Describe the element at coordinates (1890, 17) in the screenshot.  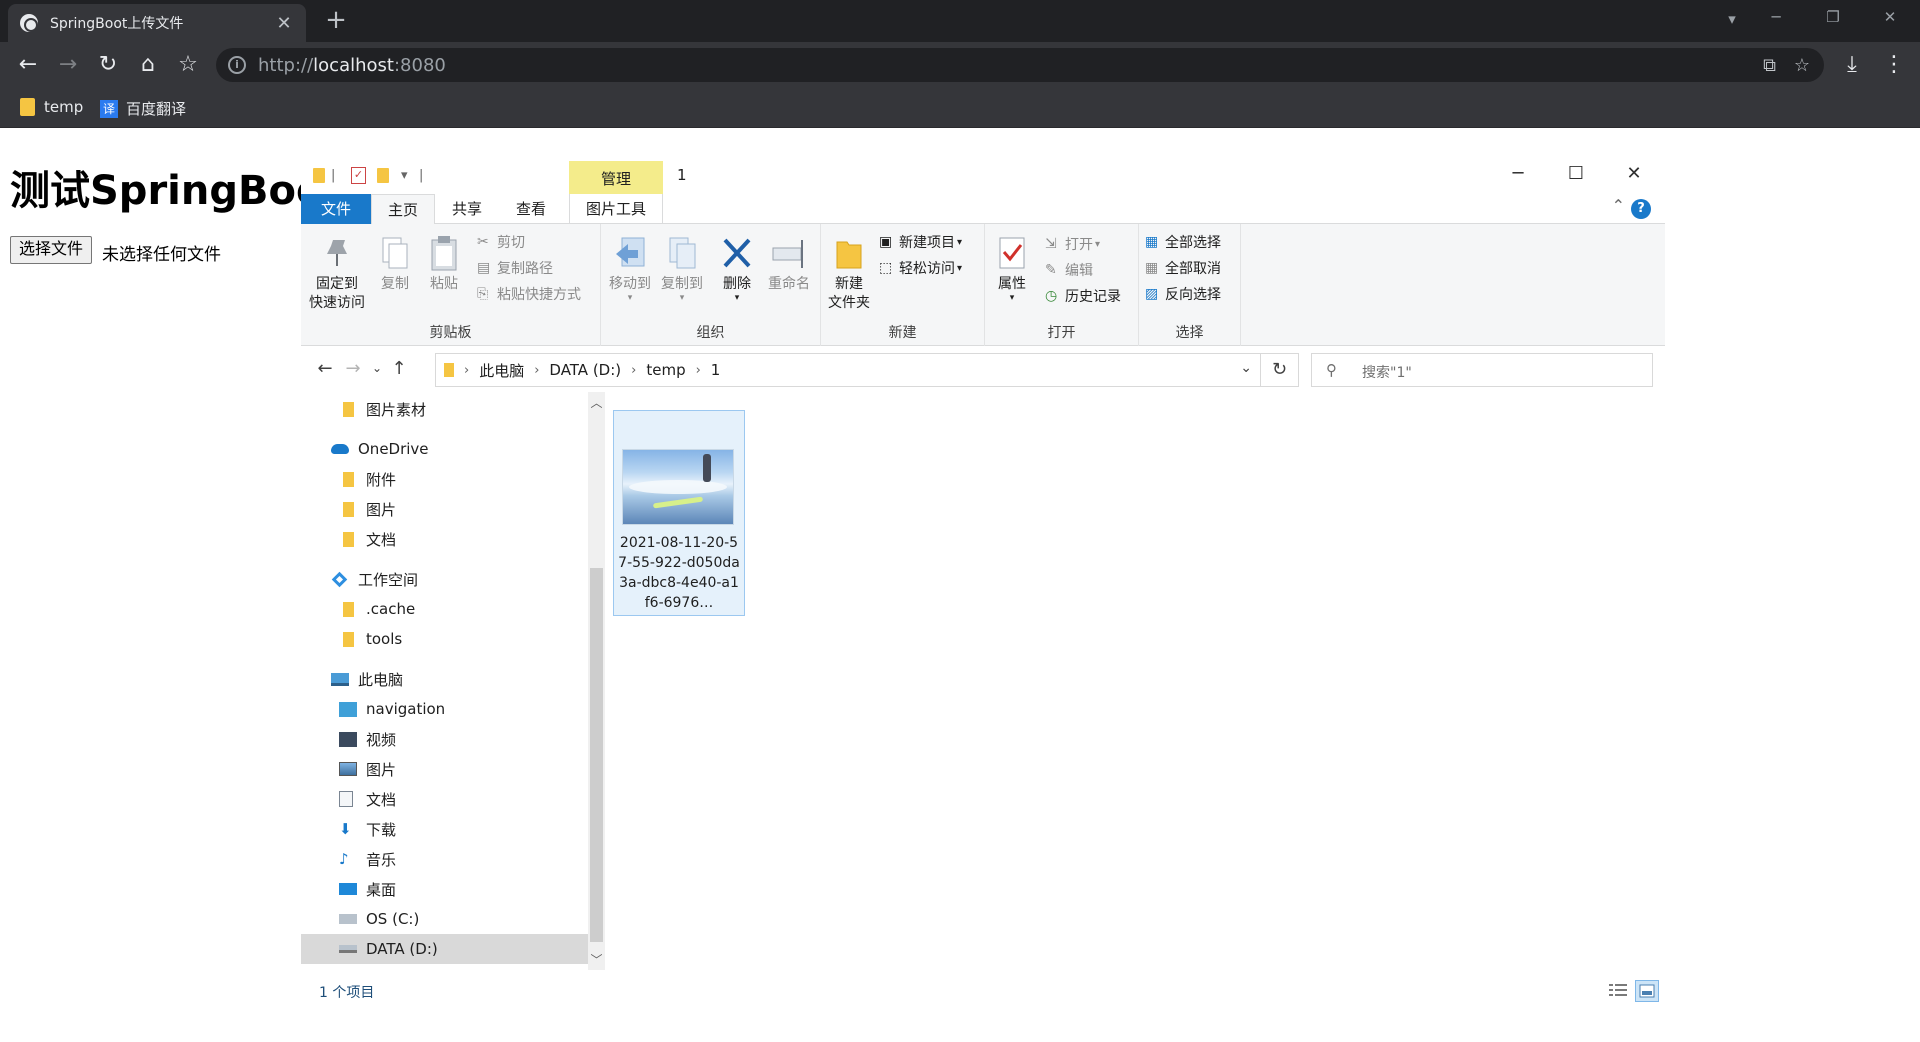
I see `close-window-icon: ✕` at that location.